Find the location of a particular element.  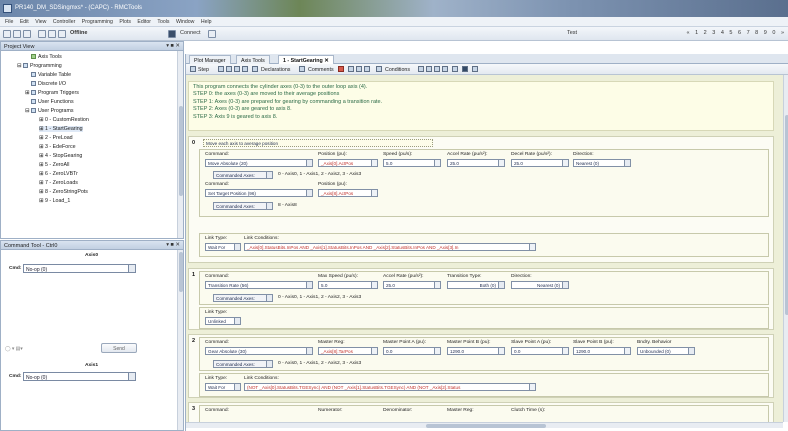

speed-field: 5.0 is located at coordinates (412, 163).